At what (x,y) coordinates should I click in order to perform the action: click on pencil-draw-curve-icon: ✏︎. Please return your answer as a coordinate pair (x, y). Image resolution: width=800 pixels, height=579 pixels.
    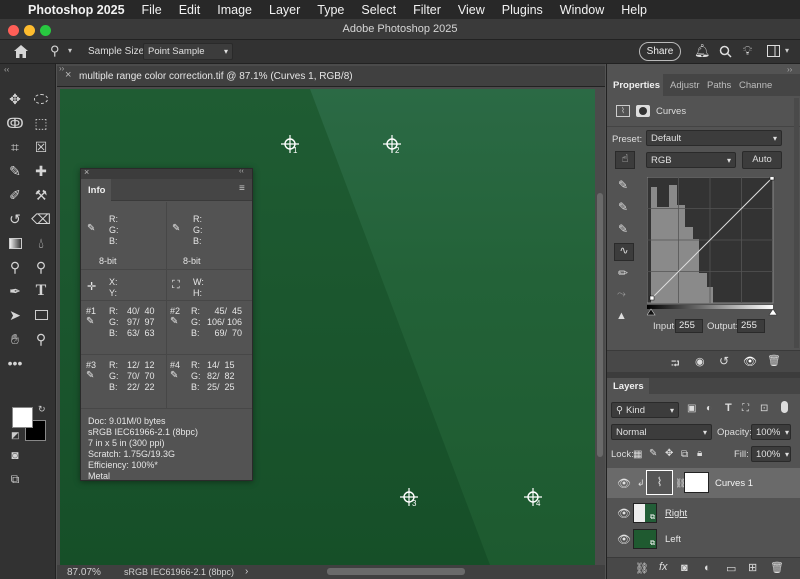
    Looking at the image, I should click on (623, 273).